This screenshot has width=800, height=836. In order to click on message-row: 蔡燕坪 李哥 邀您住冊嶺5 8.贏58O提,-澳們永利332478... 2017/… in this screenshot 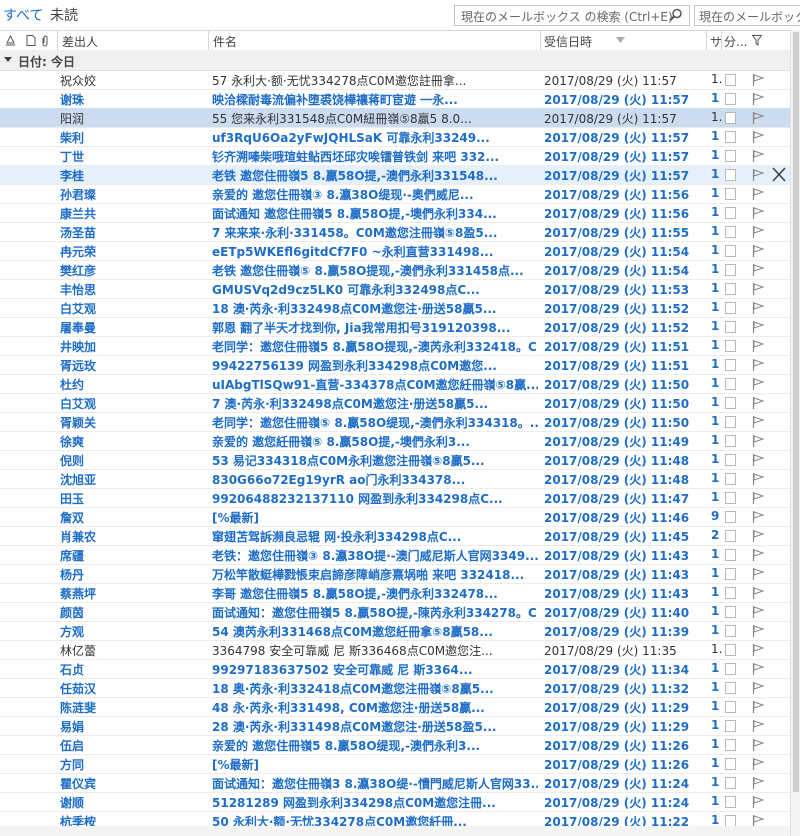, I will do `click(395, 593)`.